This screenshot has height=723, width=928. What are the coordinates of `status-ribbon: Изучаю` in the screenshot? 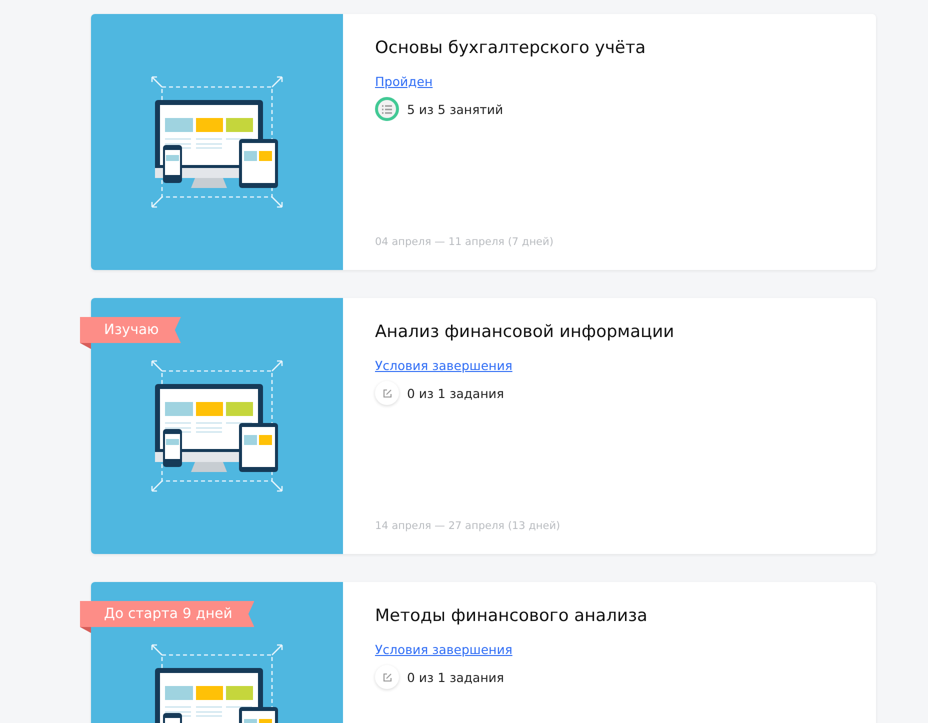 It's located at (130, 333).